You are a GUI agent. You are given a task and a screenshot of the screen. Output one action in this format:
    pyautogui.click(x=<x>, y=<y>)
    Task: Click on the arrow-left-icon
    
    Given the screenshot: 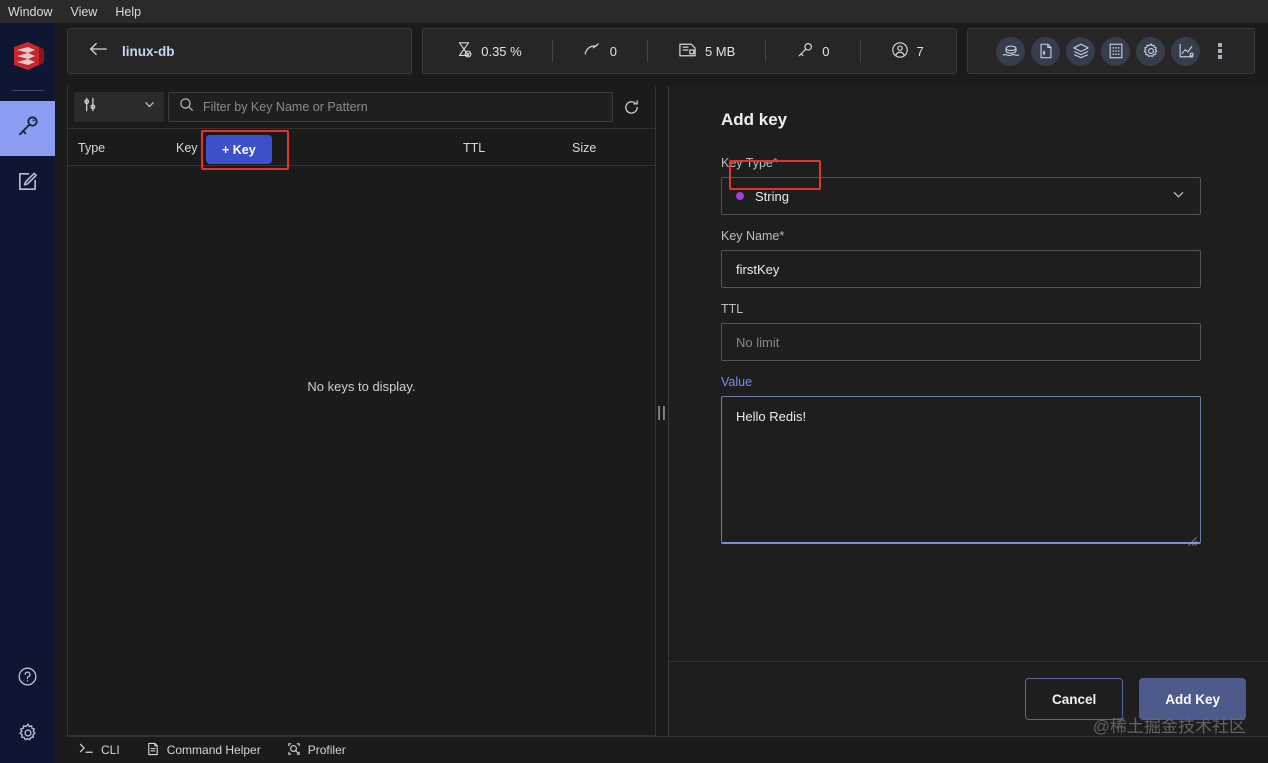 What is the action you would take?
    pyautogui.click(x=98, y=51)
    